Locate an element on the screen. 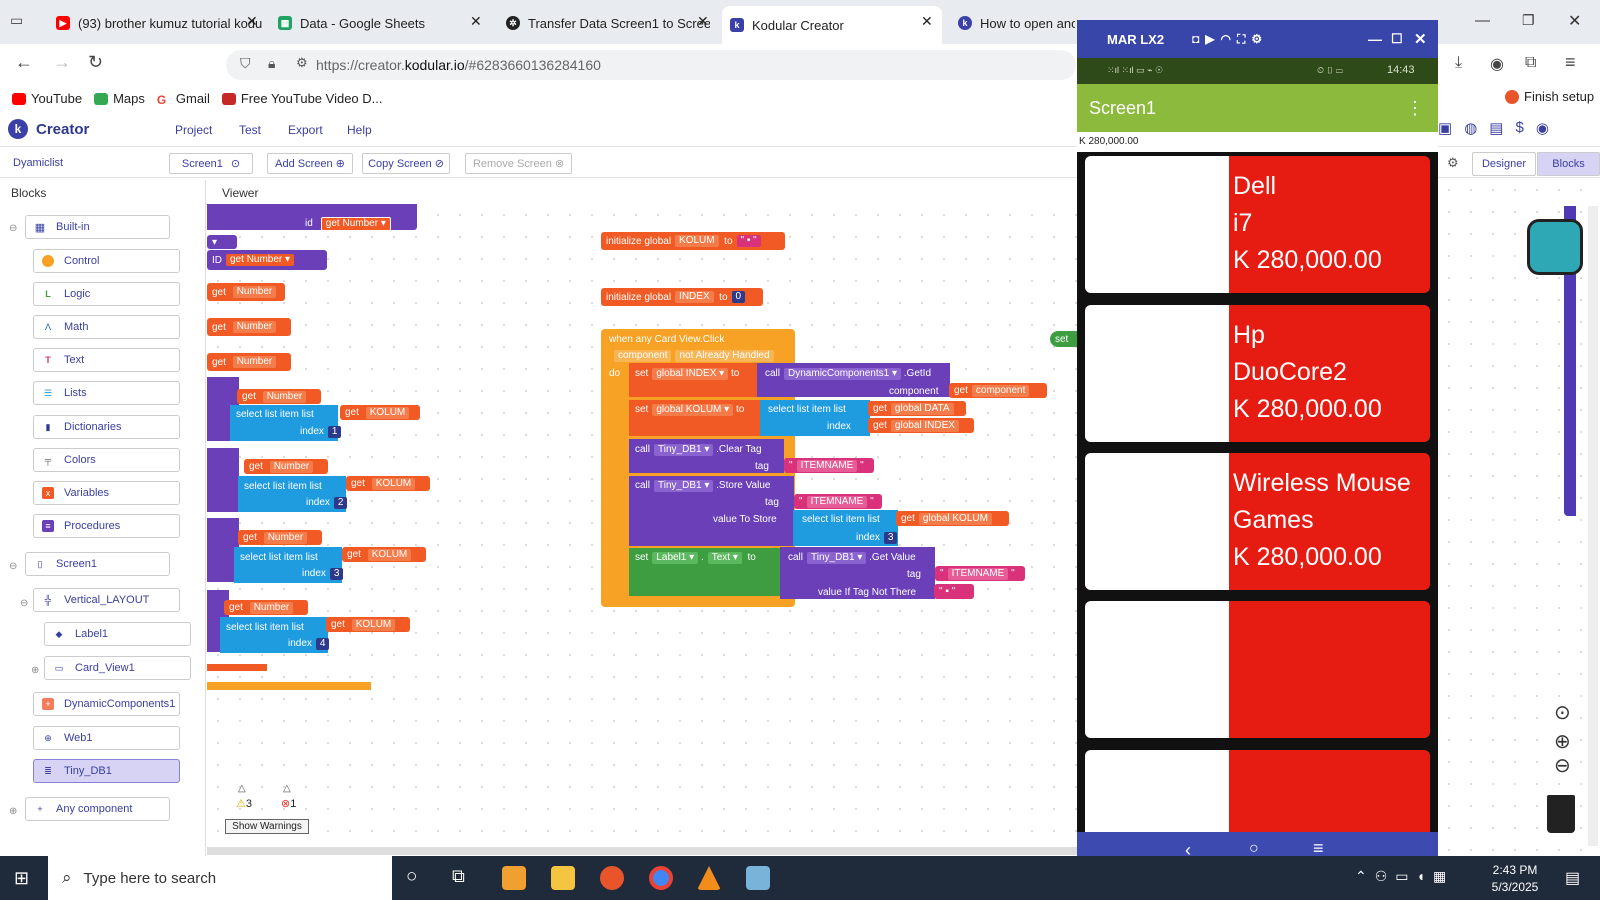 The height and width of the screenshot is (900, 1600). blocks-tab: Blocks is located at coordinates (1568, 164).